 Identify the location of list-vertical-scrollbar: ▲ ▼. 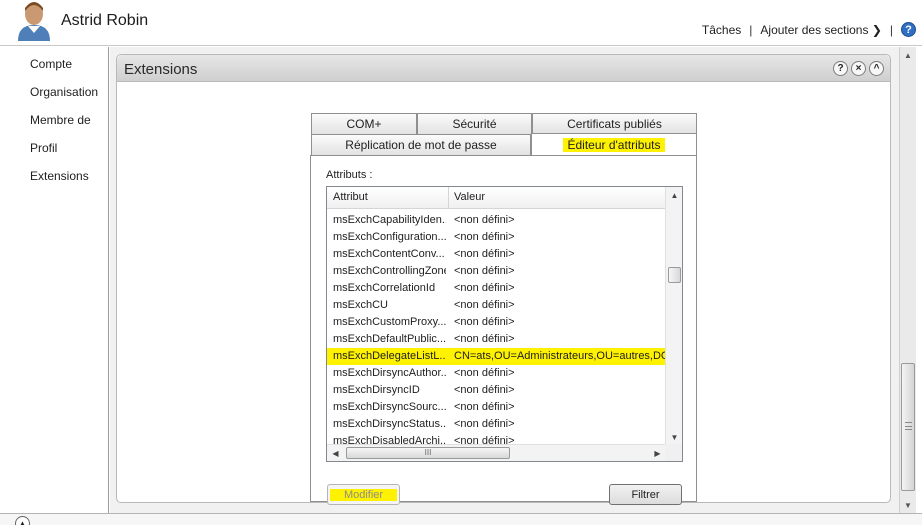
(673, 316).